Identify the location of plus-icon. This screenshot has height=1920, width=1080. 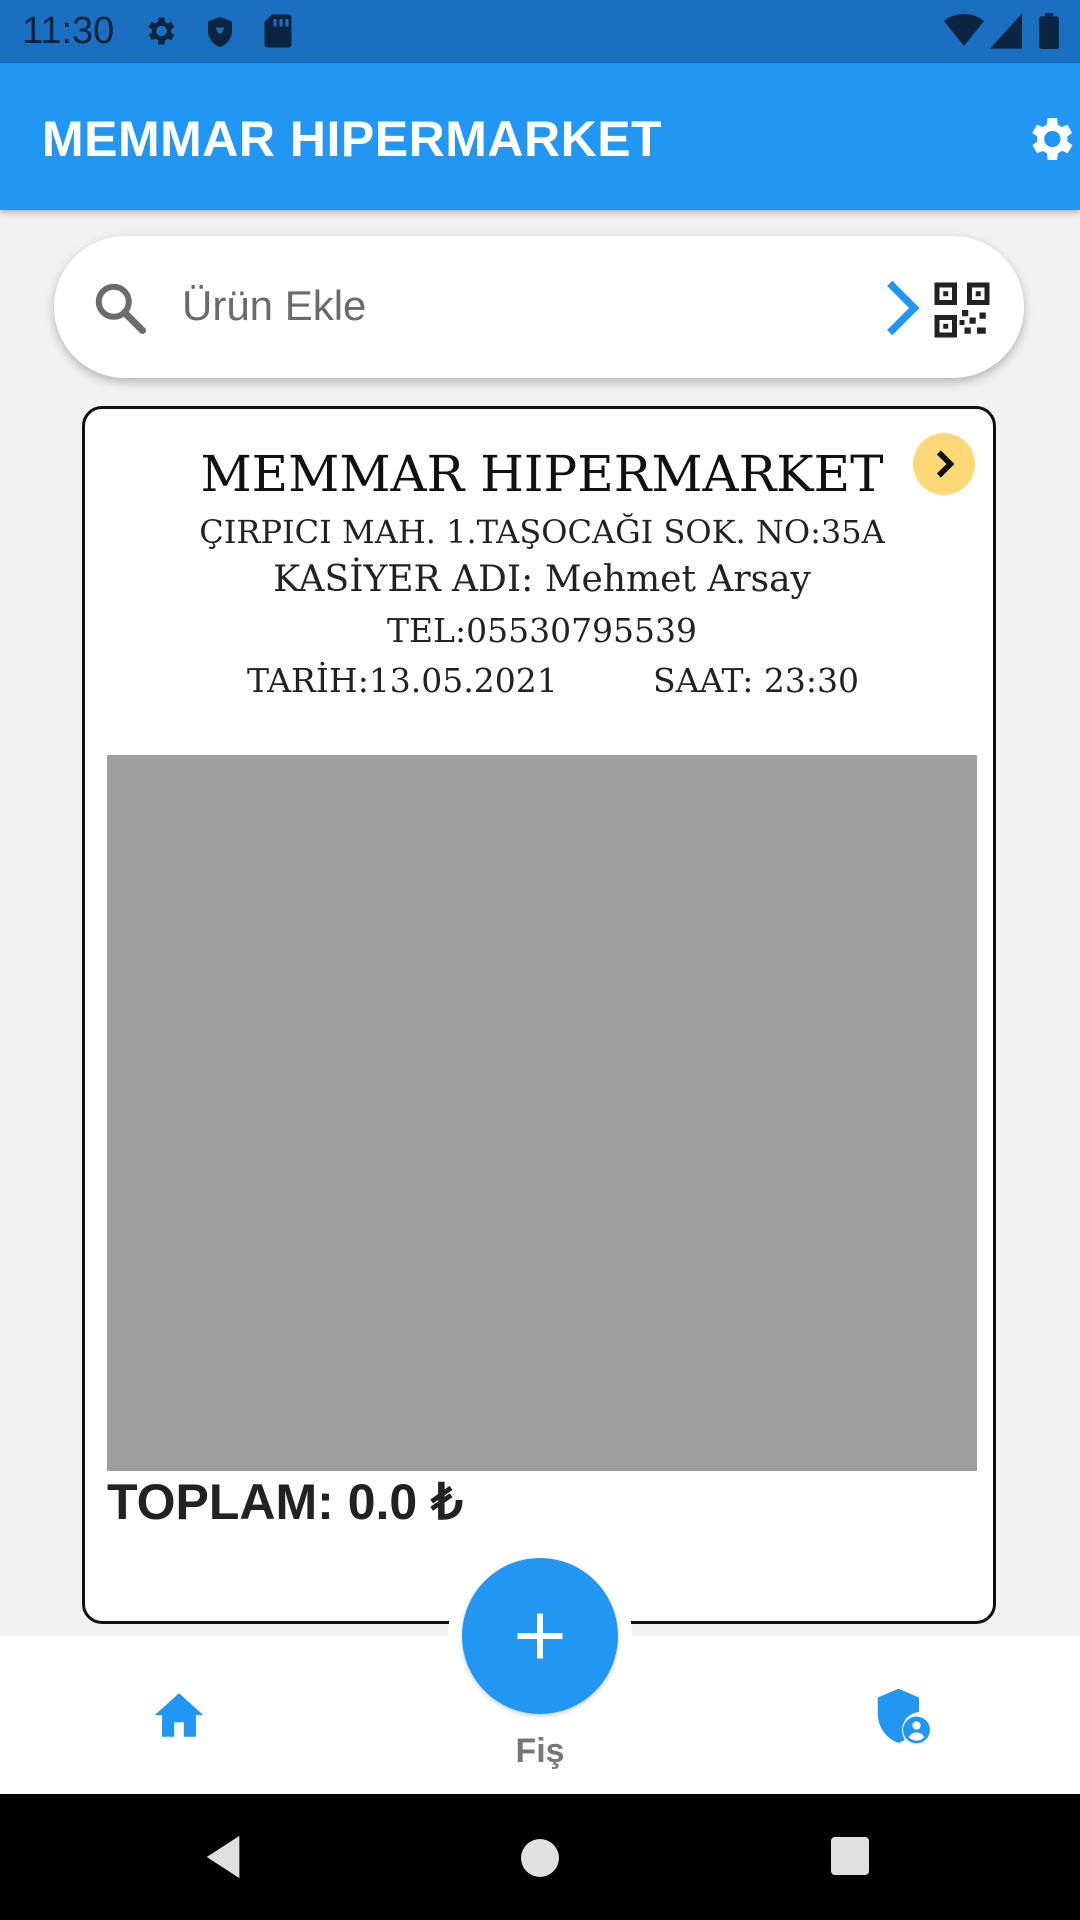
(540, 1636).